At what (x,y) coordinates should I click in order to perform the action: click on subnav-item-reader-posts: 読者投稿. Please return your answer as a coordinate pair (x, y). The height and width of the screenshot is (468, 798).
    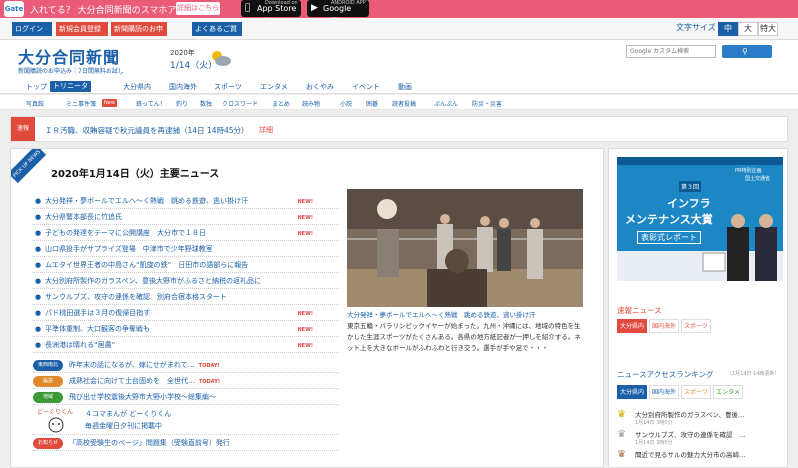
    Looking at the image, I should click on (404, 103).